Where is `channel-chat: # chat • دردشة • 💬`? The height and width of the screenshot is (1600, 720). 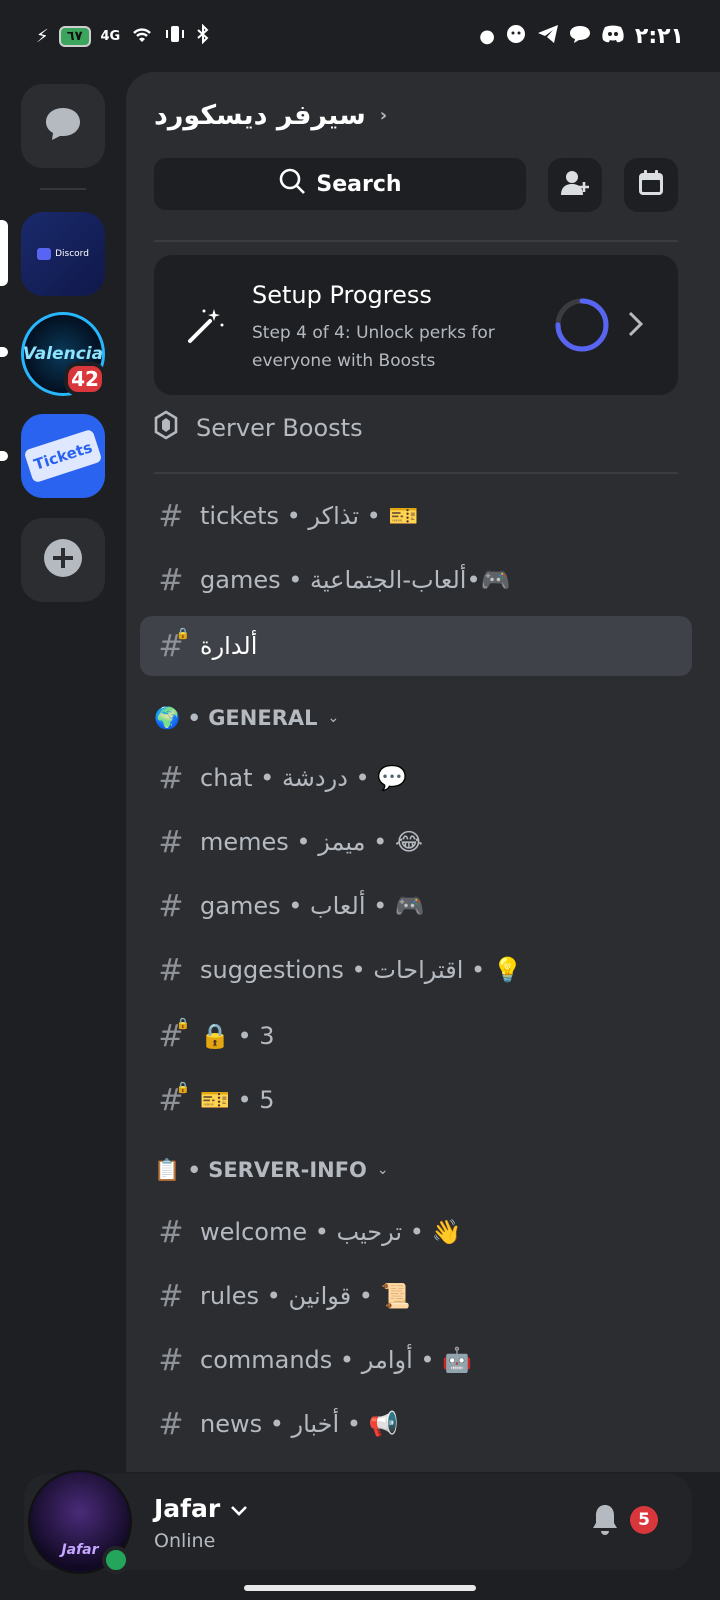
channel-chat: # chat • دردشة • 💬 is located at coordinates (416, 778).